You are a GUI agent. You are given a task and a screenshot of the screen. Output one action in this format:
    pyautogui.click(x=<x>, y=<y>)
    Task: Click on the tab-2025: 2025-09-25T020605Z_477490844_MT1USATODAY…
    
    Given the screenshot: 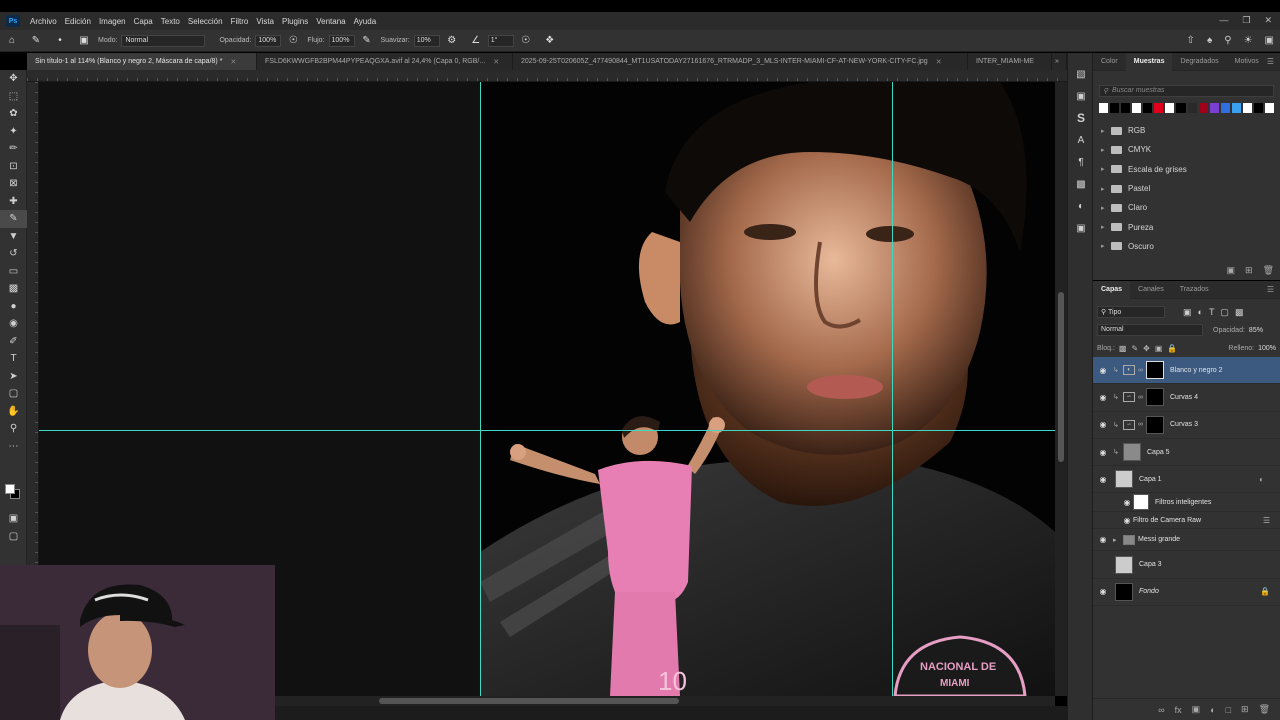 What is the action you would take?
    pyautogui.click(x=740, y=61)
    